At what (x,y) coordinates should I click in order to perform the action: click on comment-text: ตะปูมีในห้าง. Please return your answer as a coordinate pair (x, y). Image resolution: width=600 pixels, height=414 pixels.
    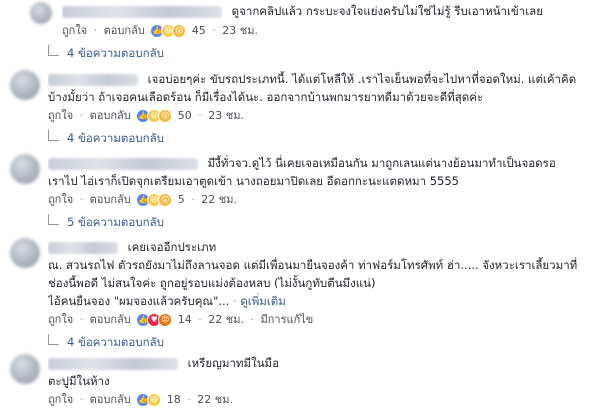
    Looking at the image, I should click on (79, 381).